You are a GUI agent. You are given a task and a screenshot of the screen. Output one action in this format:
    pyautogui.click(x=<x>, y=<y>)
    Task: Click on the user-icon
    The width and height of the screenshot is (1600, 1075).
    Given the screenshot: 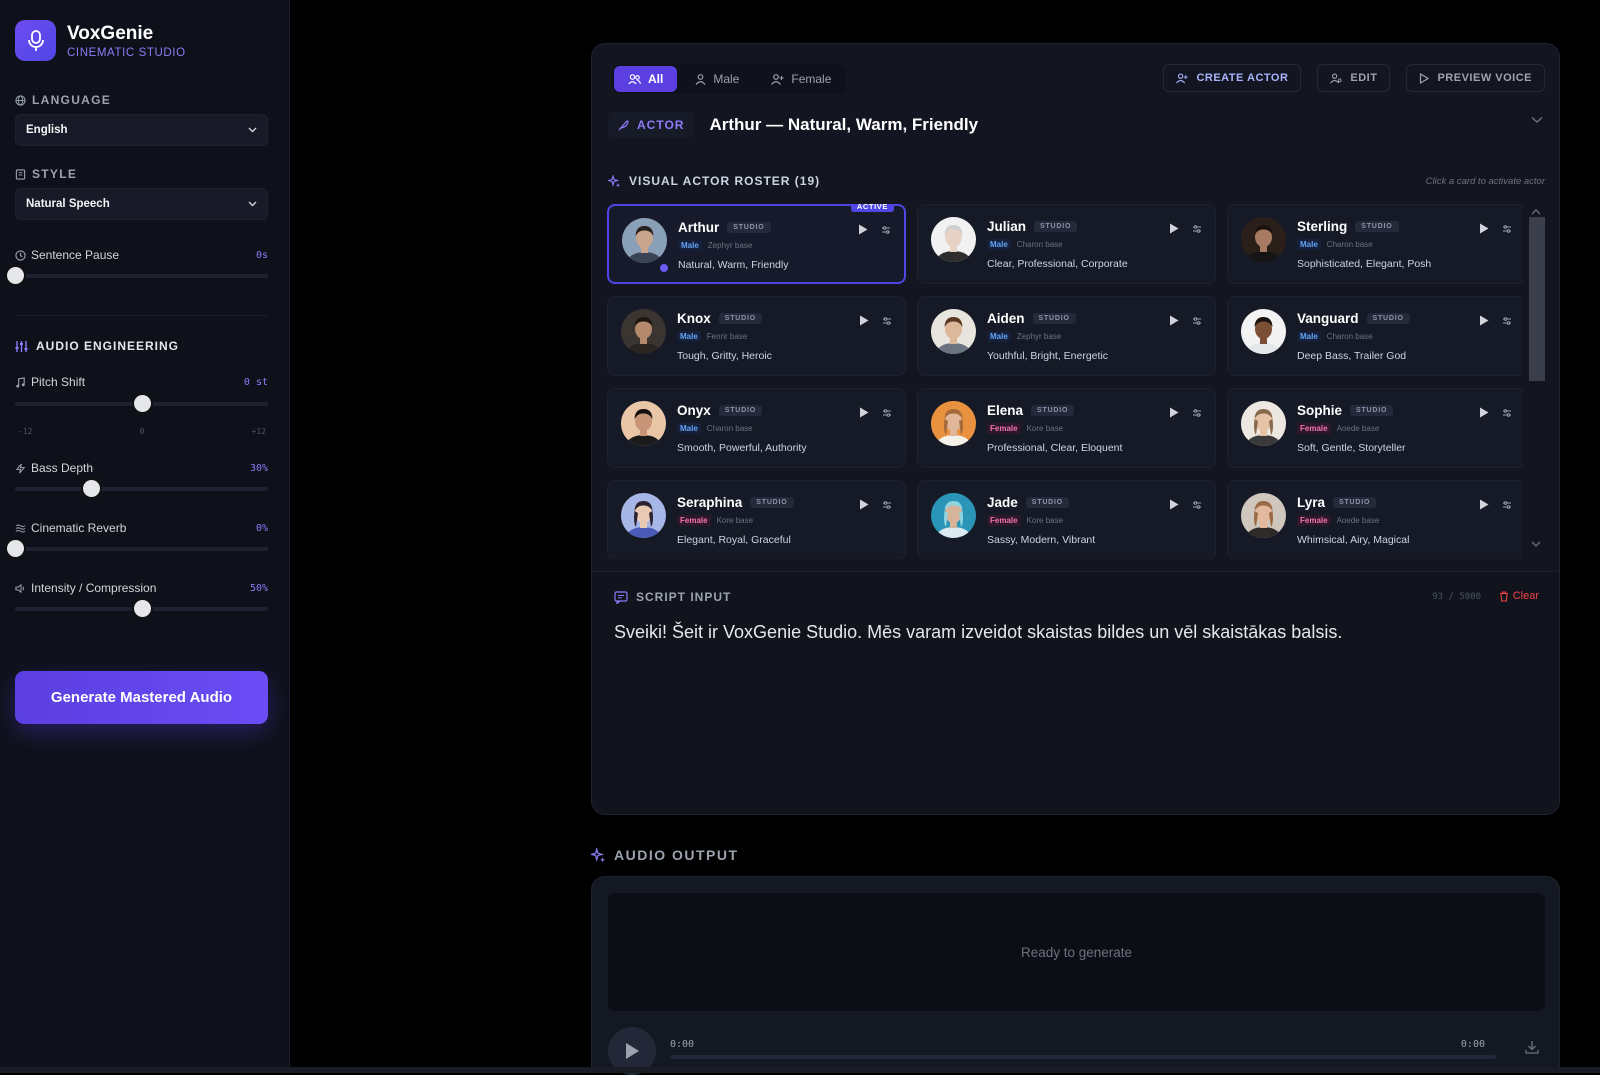 What is the action you would take?
    pyautogui.click(x=700, y=79)
    